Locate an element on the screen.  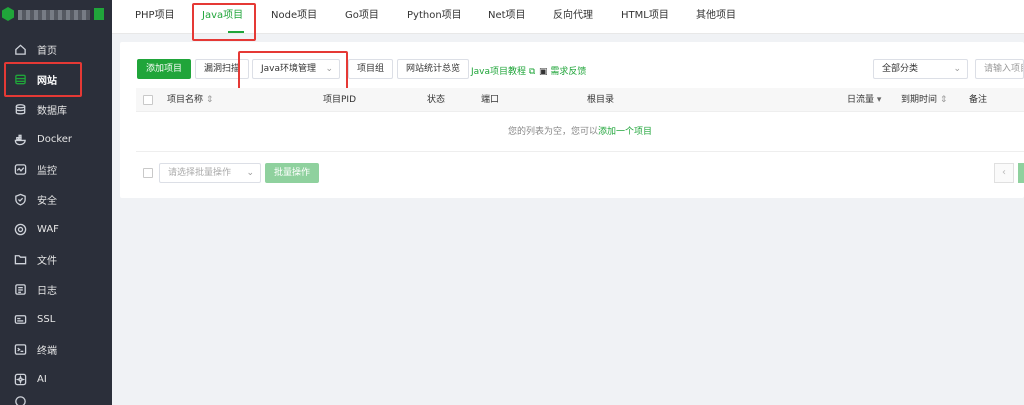
batch-action-select: 请选择批量操作 ⌄ is located at coordinates (210, 173).